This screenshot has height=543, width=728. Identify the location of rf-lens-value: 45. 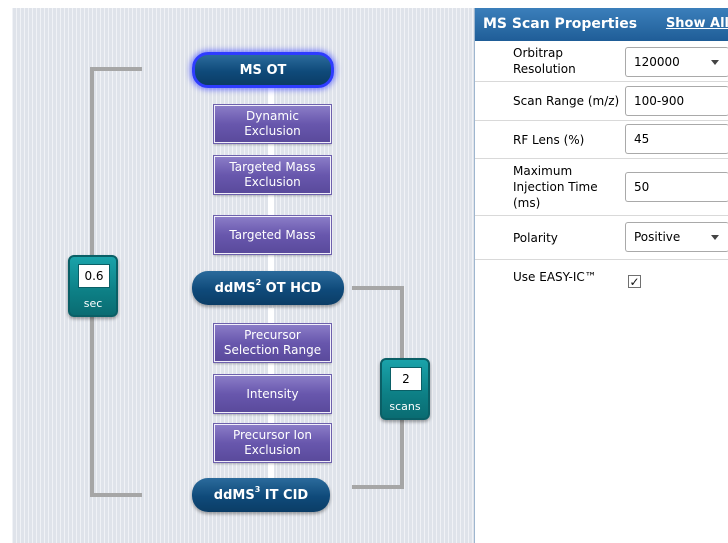
(642, 139).